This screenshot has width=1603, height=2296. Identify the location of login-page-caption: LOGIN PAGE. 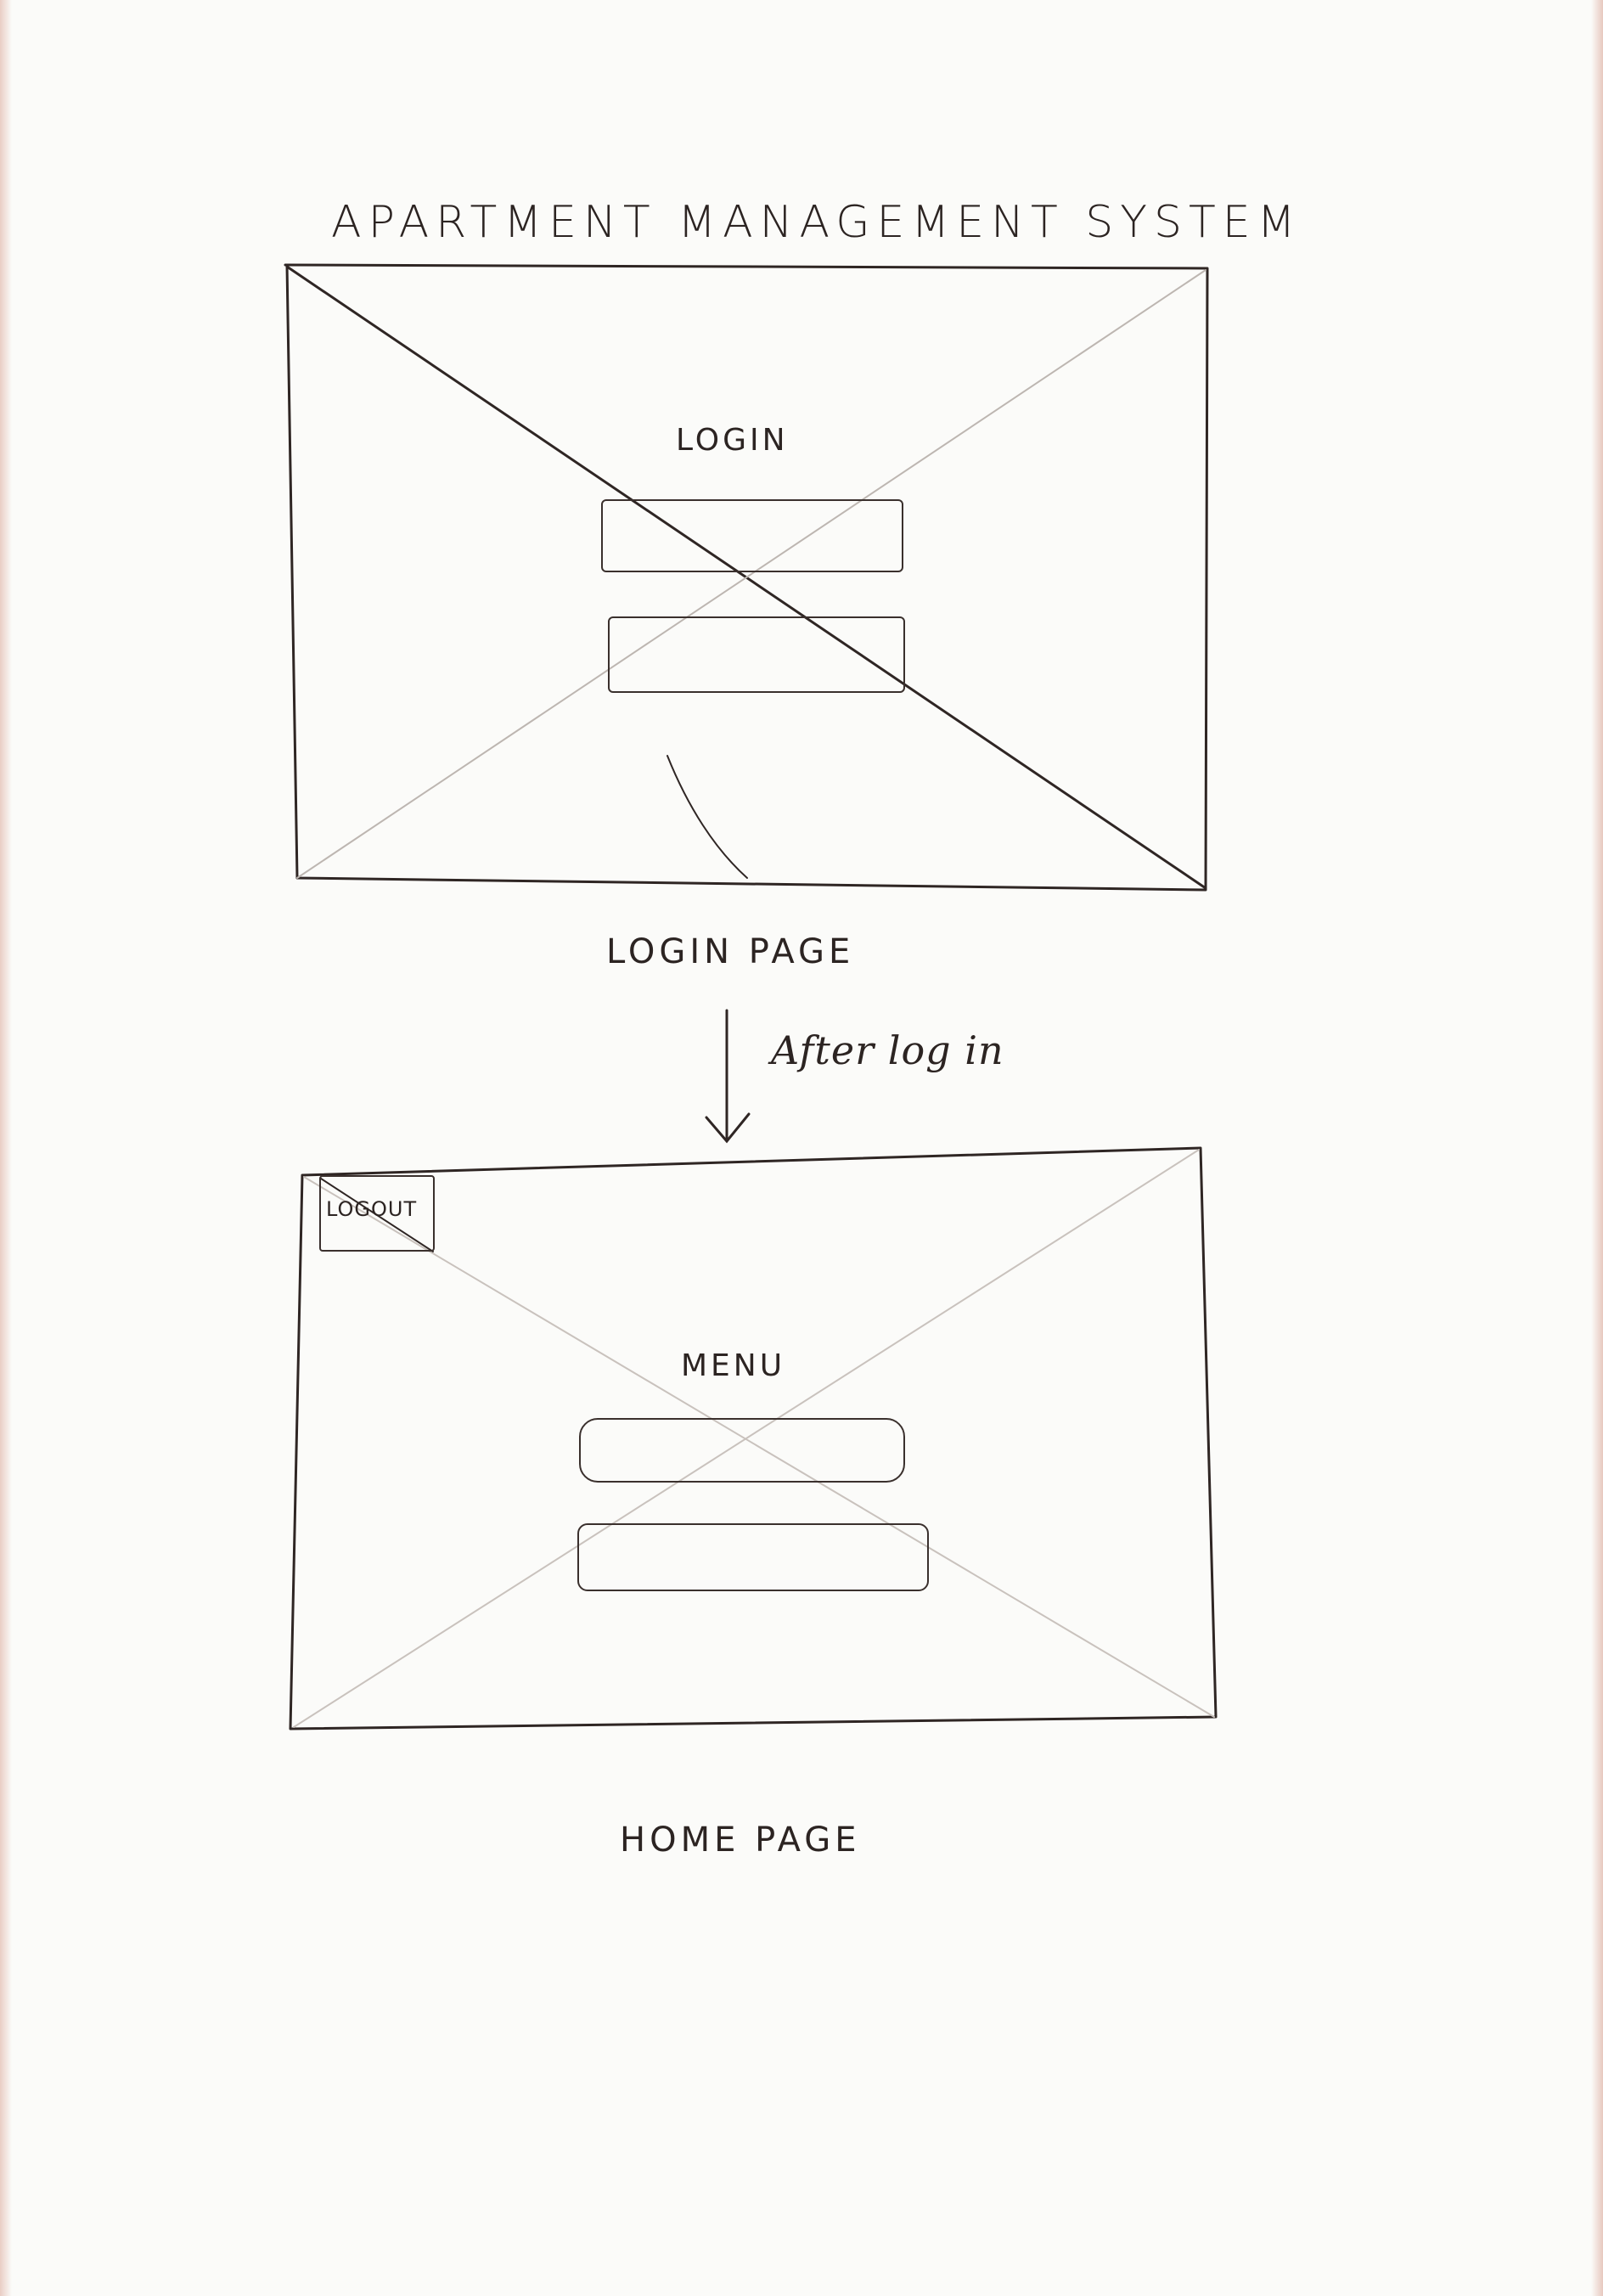
(730, 951).